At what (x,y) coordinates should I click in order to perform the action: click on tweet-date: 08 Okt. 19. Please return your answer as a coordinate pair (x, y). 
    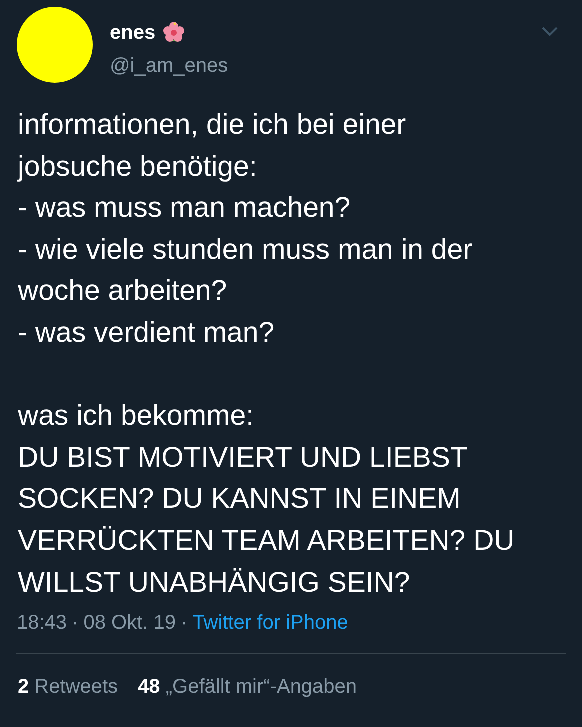
    Looking at the image, I should click on (130, 624).